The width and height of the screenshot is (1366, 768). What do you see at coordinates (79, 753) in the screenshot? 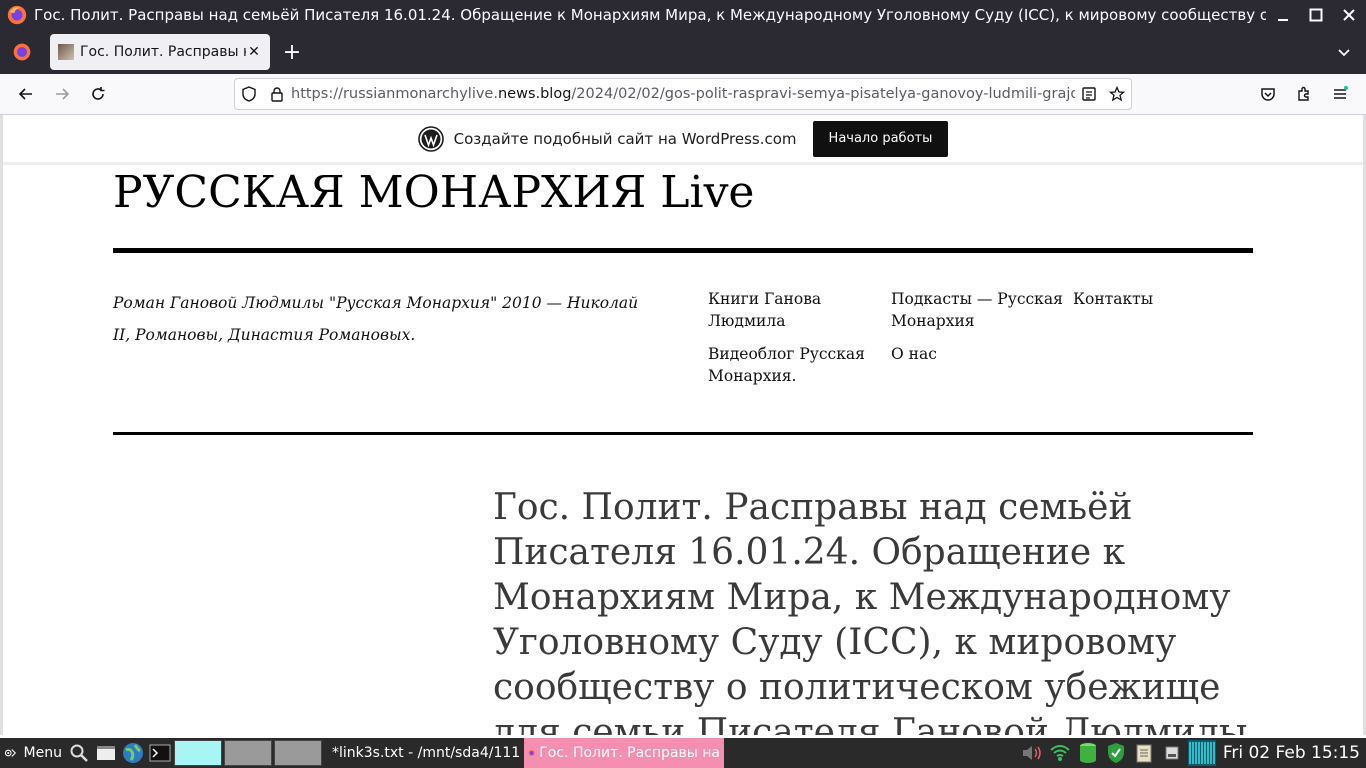
I see `search-icon` at bounding box center [79, 753].